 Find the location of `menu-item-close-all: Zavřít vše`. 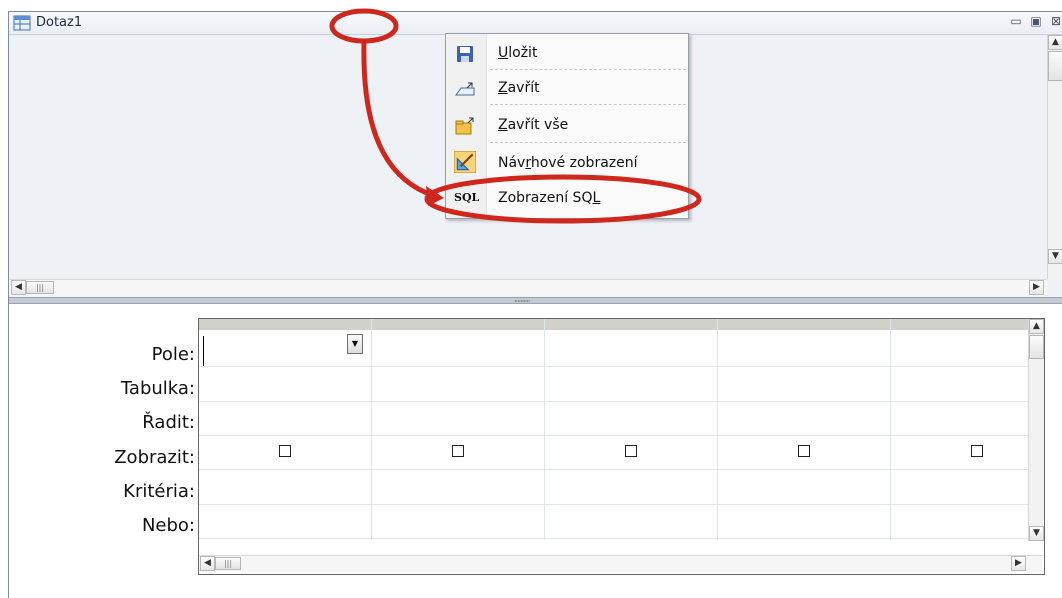

menu-item-close-all: Zavřít vše is located at coordinates (567, 125).